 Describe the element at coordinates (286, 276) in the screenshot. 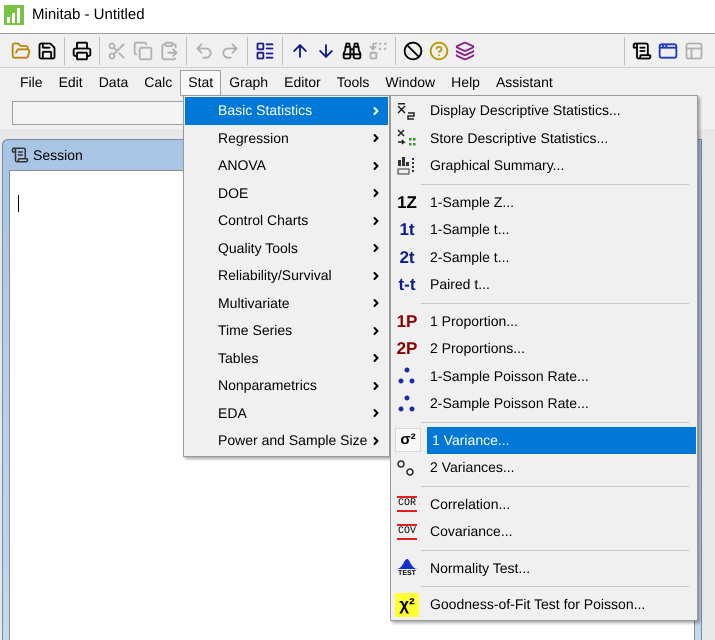

I see `menu-entry: Reliability/Survival` at that location.